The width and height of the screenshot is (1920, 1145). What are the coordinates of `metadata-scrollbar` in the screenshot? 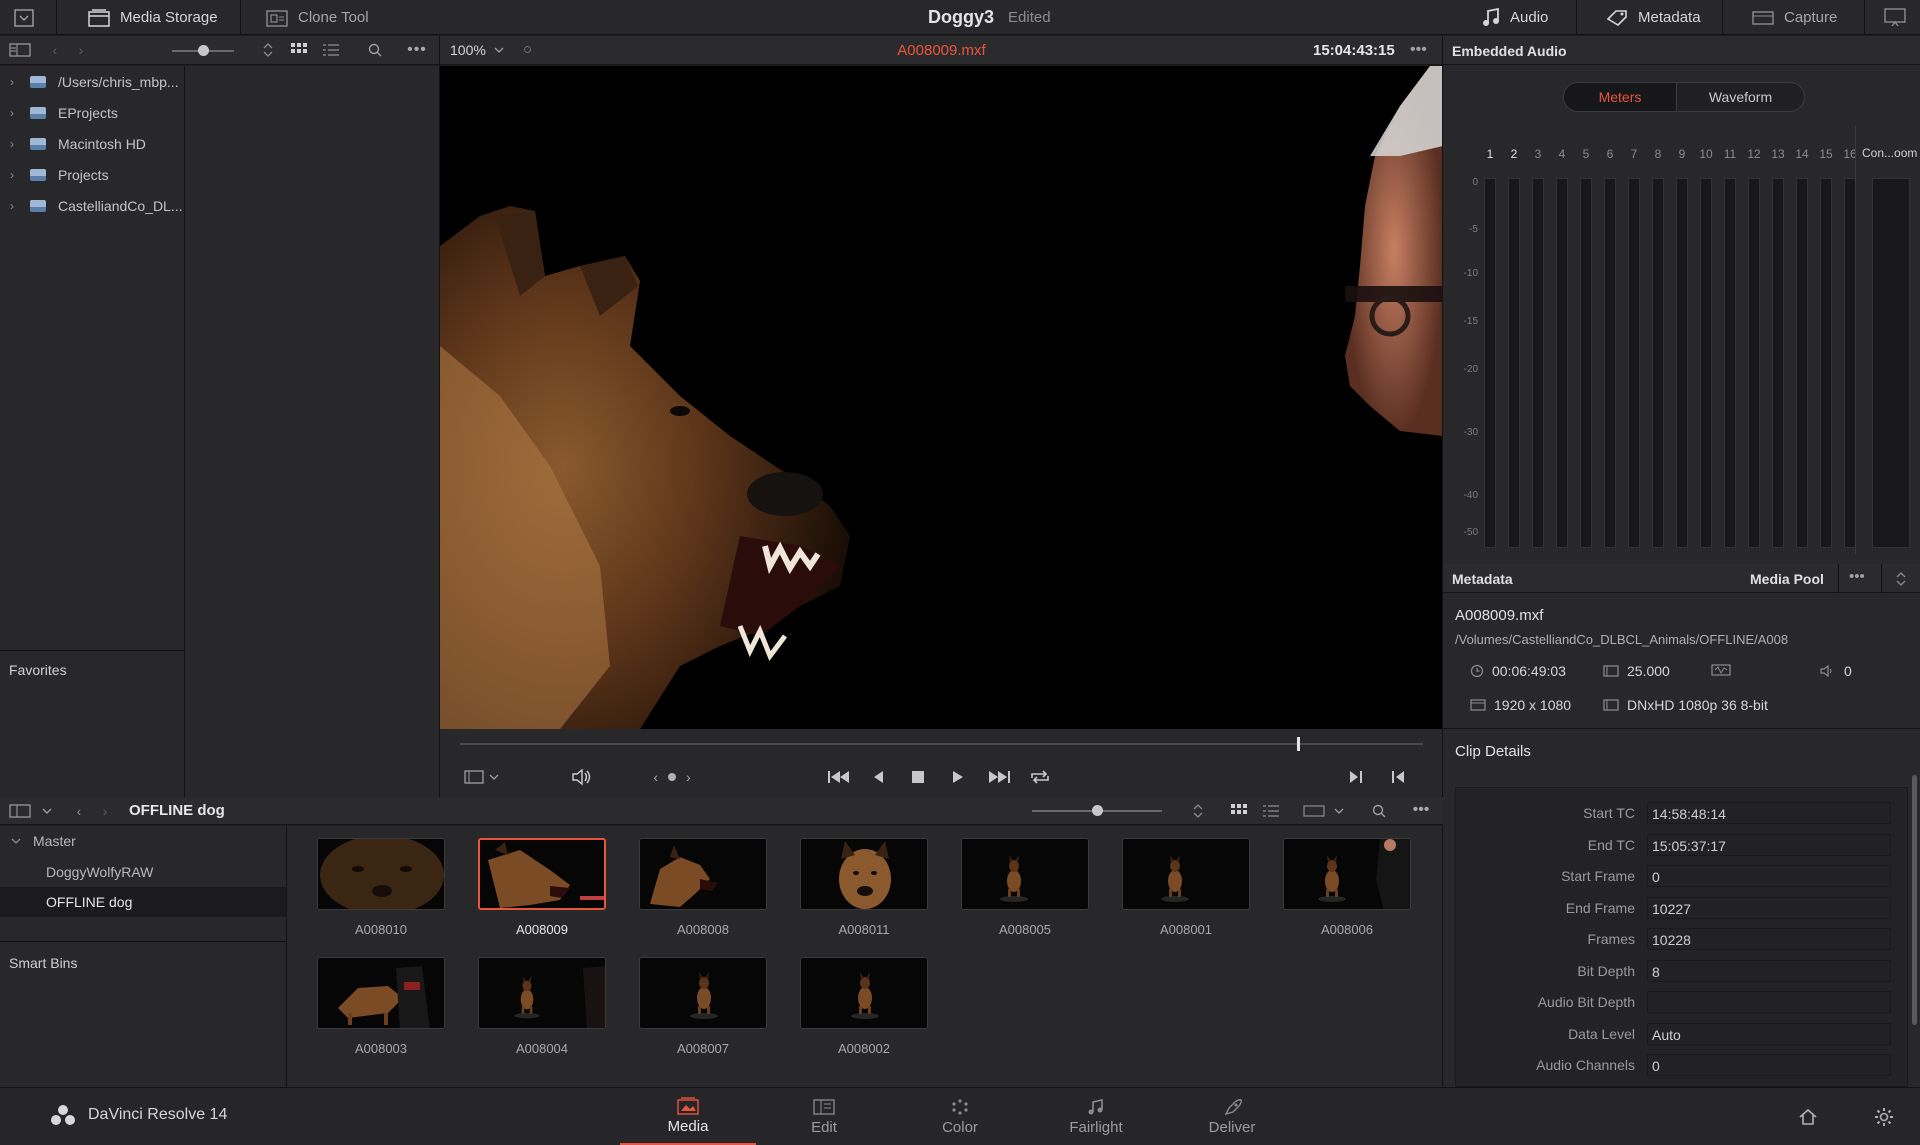 It's located at (1914, 900).